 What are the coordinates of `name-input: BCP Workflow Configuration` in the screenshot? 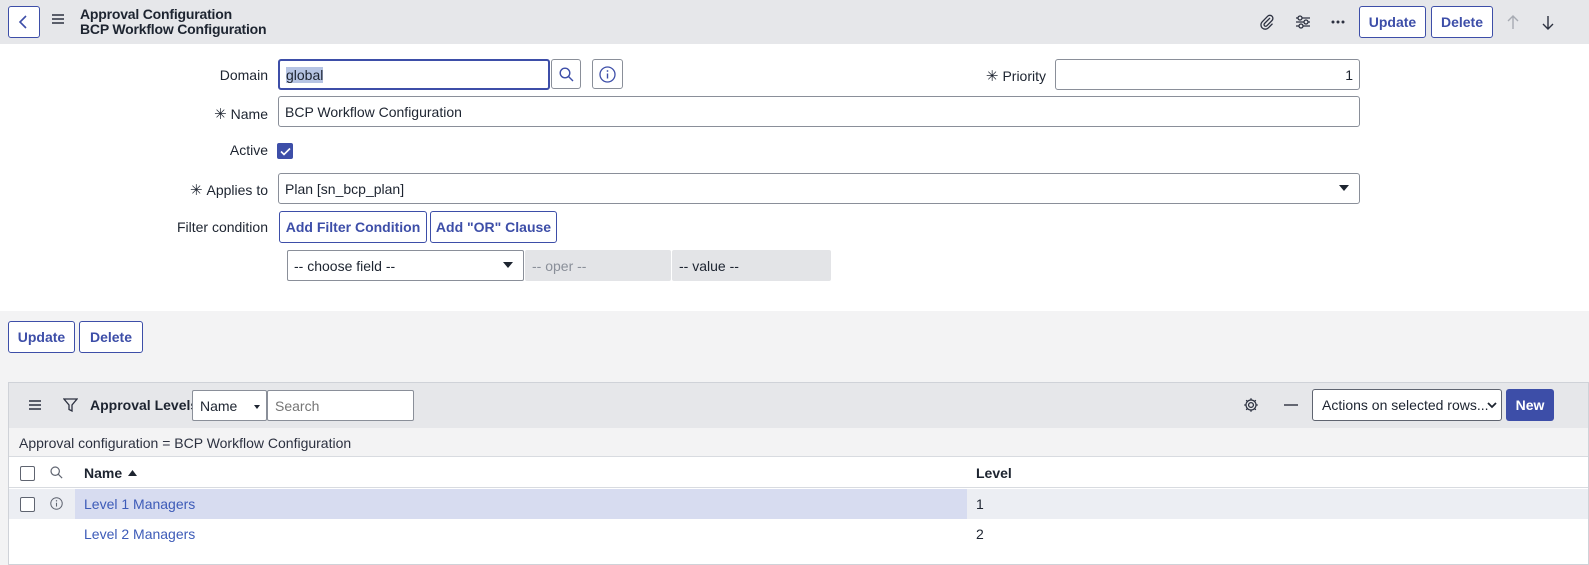 It's located at (819, 111).